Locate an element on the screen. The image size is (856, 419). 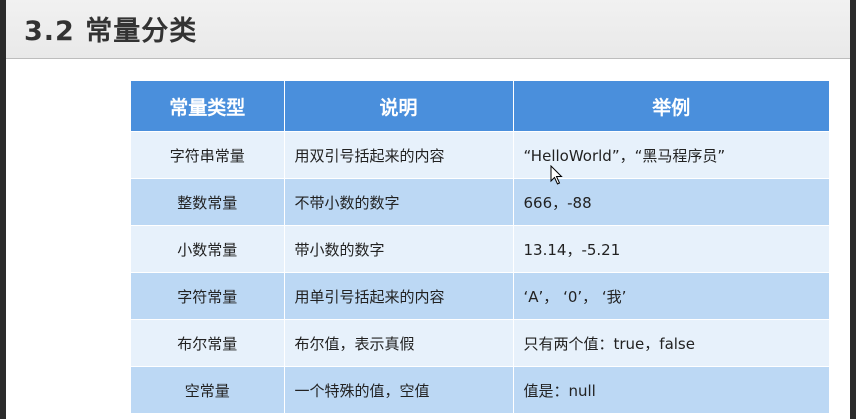
left-window-edge is located at coordinates (3, 209).